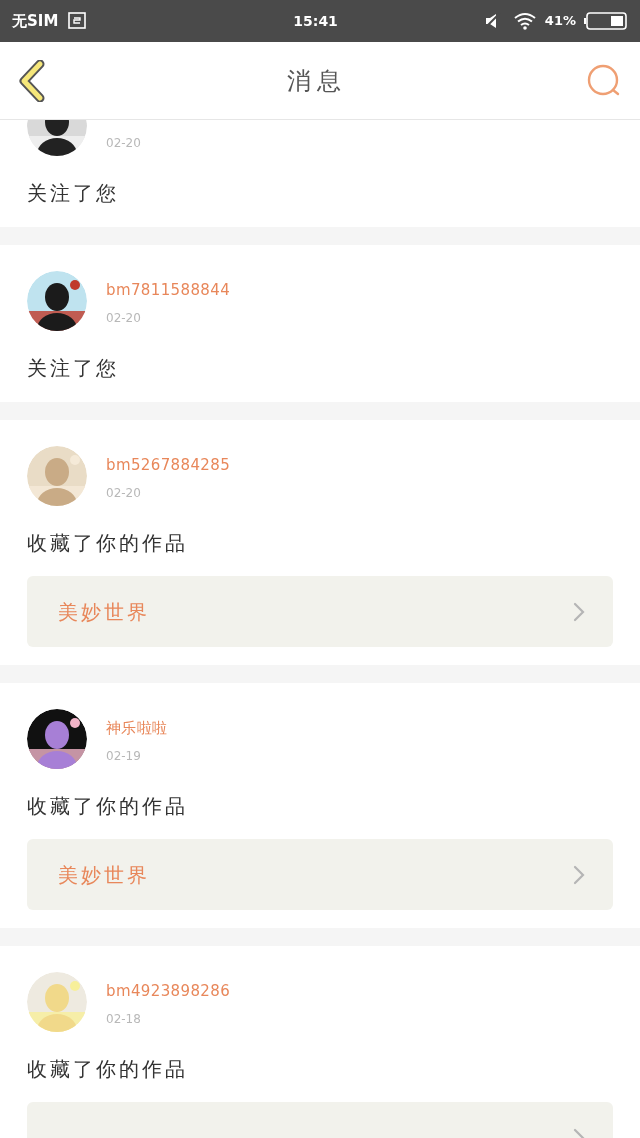  I want to click on carrier-label: 无SIM, so click(35, 21).